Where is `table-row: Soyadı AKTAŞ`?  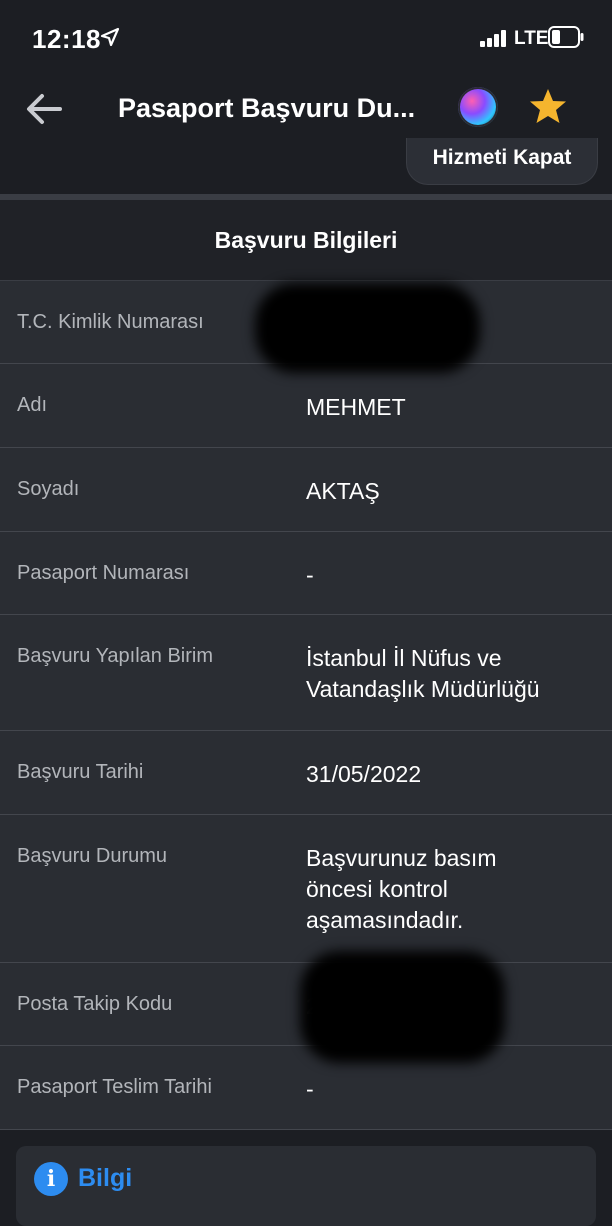 table-row: Soyadı AKTAŞ is located at coordinates (306, 490).